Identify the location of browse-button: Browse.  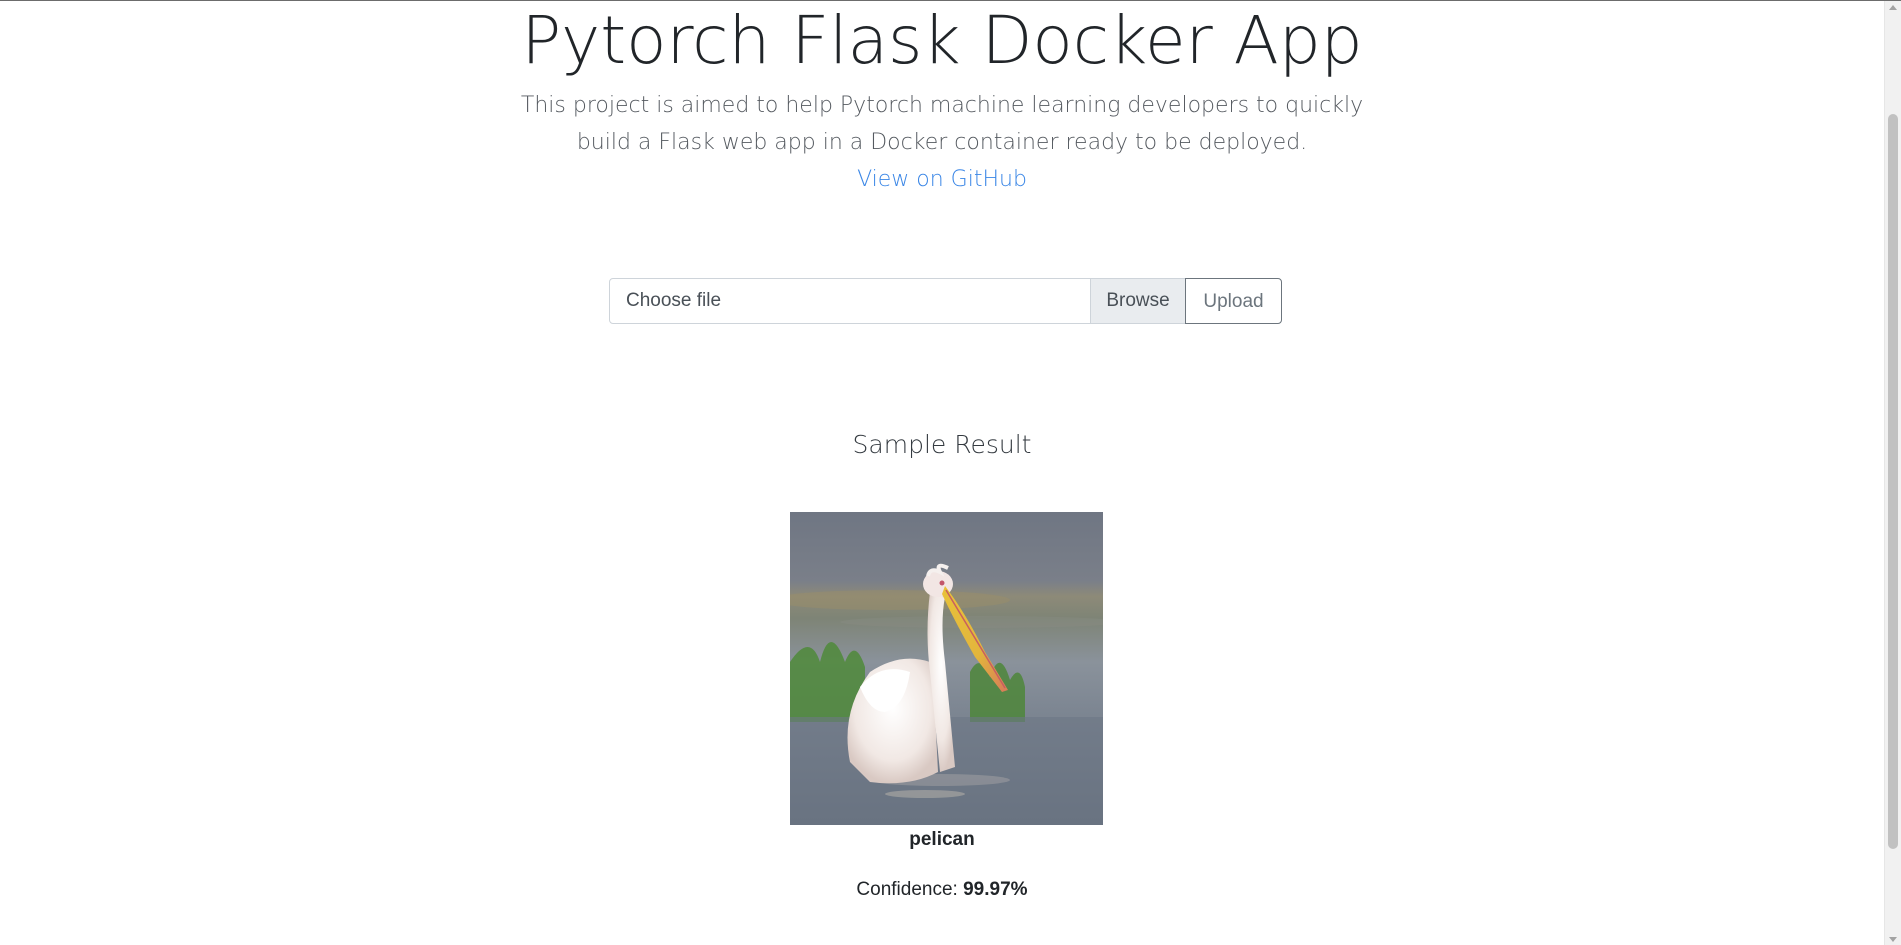
(1137, 301).